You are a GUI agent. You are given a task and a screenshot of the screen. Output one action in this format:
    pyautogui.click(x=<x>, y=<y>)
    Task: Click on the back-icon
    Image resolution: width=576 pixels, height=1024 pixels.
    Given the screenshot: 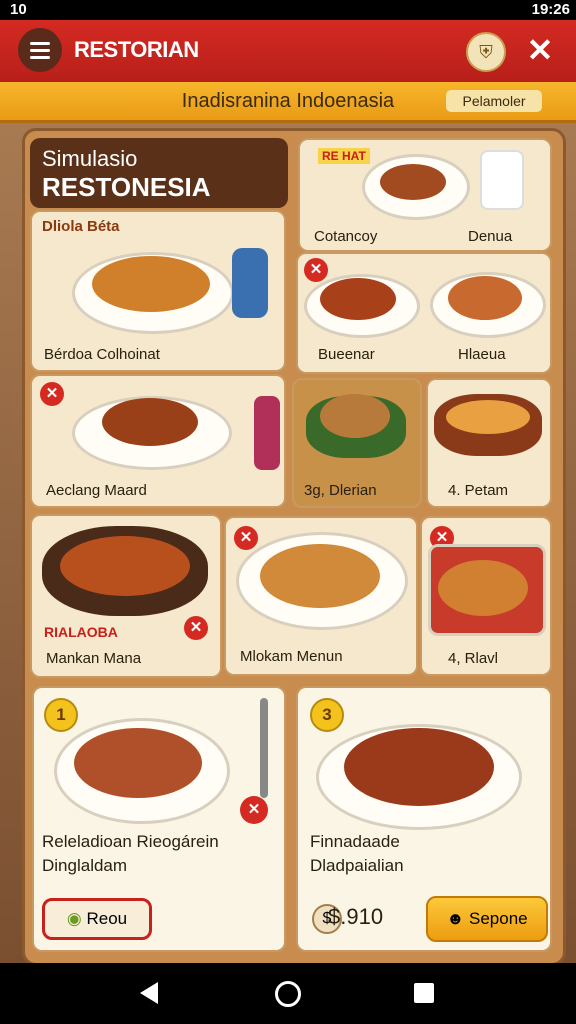 What is the action you would take?
    pyautogui.click(x=149, y=993)
    